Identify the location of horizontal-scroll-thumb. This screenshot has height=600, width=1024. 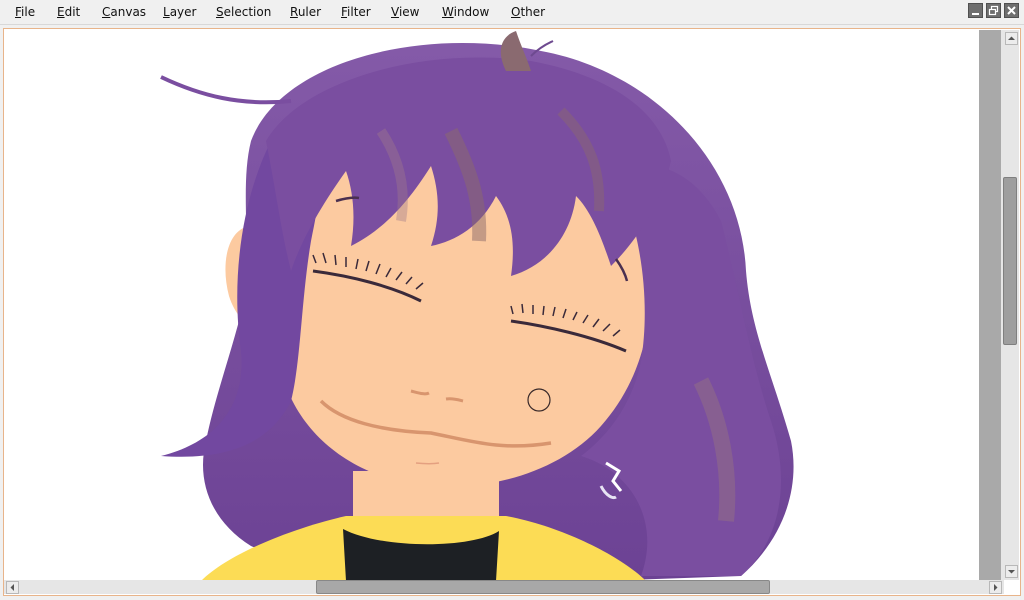
(543, 587).